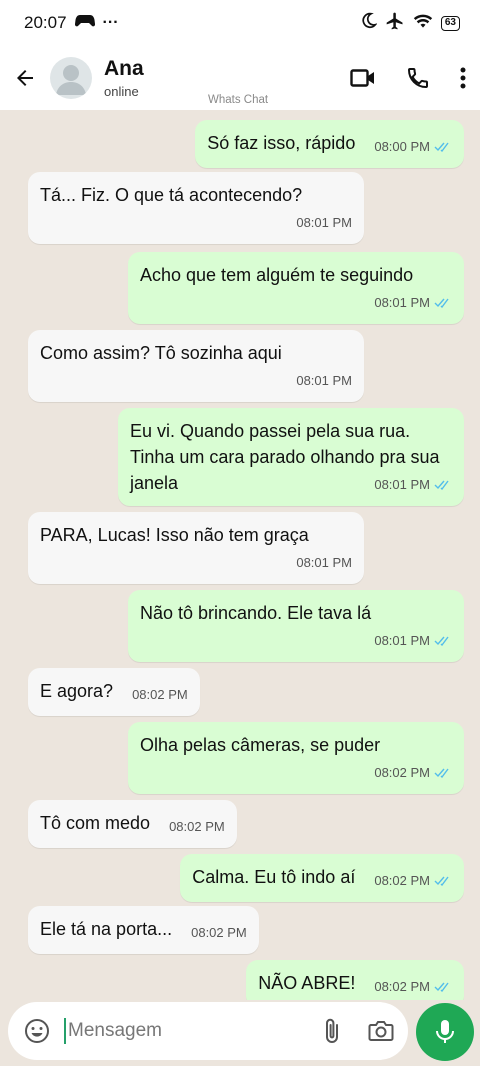 This screenshot has height=1066, width=480. I want to click on message-bubble-outgoing: Não tô brincando. Ele tava lá 08:01 PM, so click(296, 626).